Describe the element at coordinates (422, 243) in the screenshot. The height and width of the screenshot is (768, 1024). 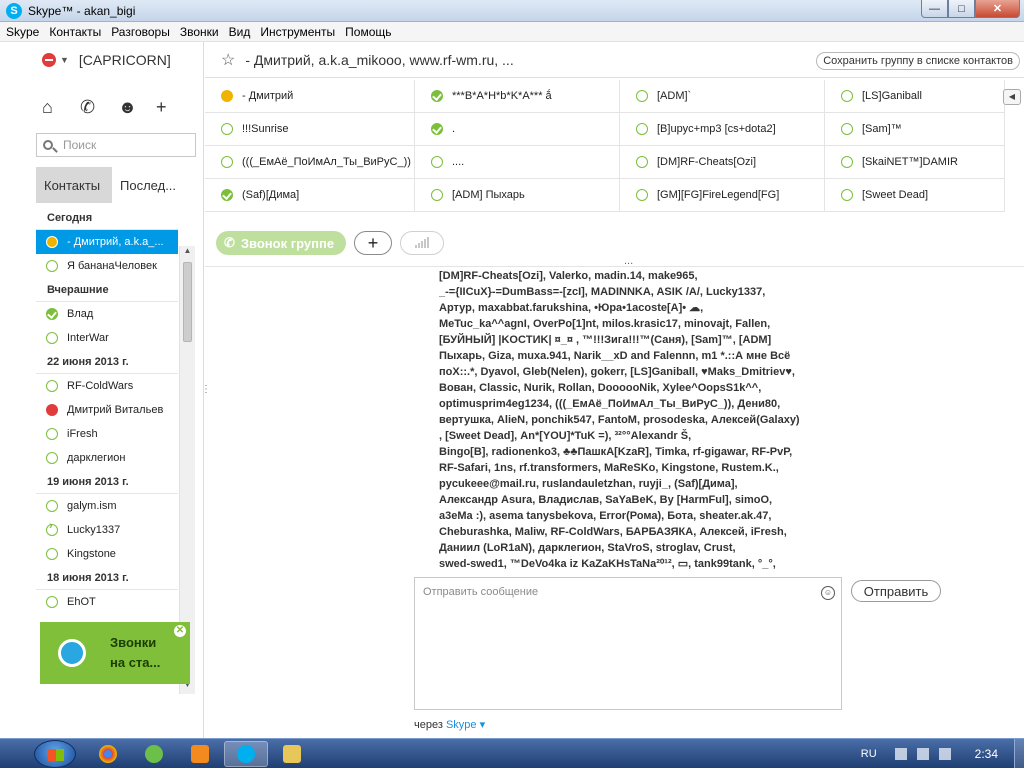
I see `signal-quality-icon` at that location.